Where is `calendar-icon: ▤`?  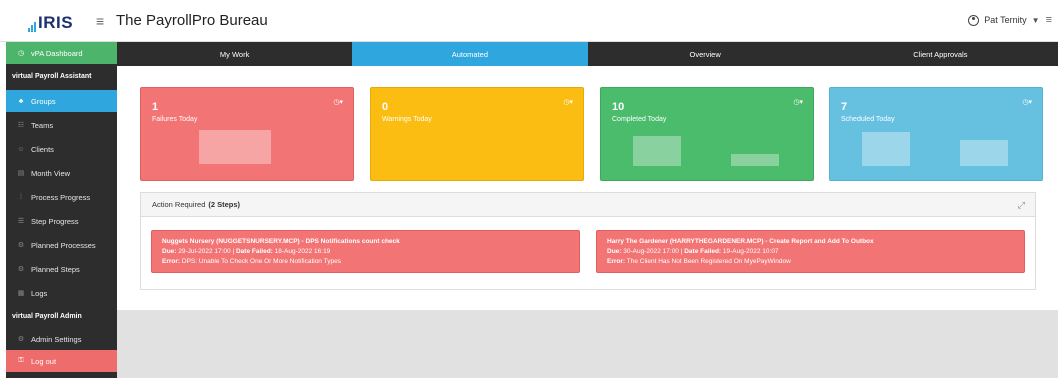 calendar-icon: ▤ is located at coordinates (21, 173).